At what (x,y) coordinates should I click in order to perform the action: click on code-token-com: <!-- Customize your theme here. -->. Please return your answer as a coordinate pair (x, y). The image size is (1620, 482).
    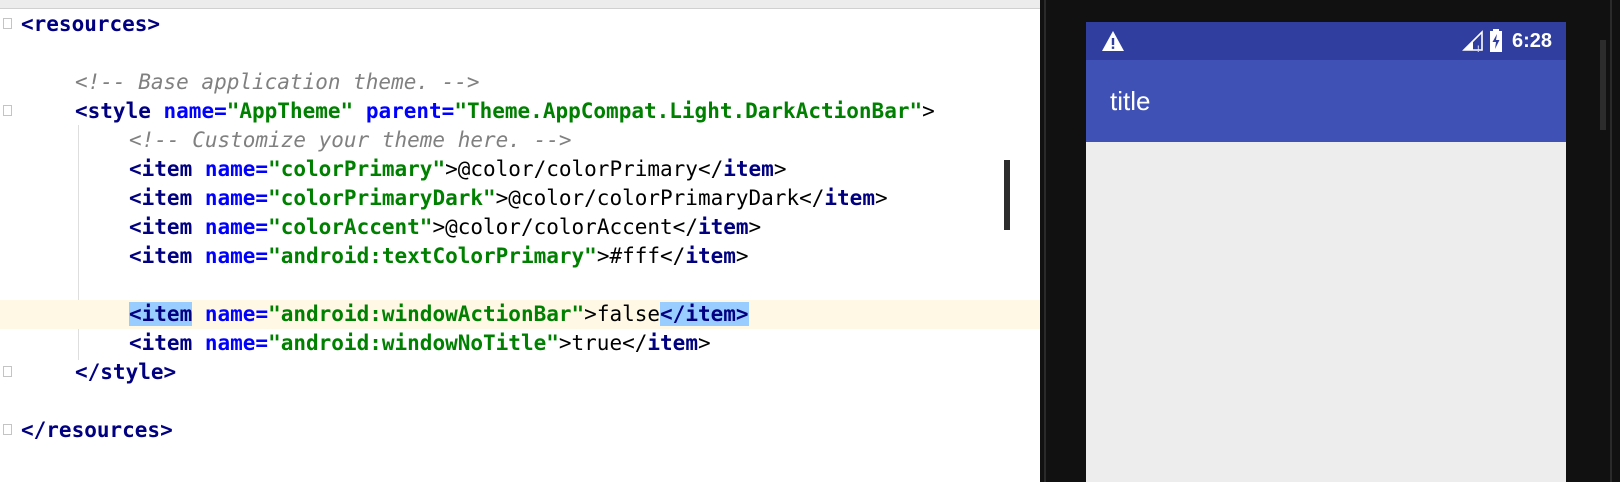
    Looking at the image, I should click on (350, 140).